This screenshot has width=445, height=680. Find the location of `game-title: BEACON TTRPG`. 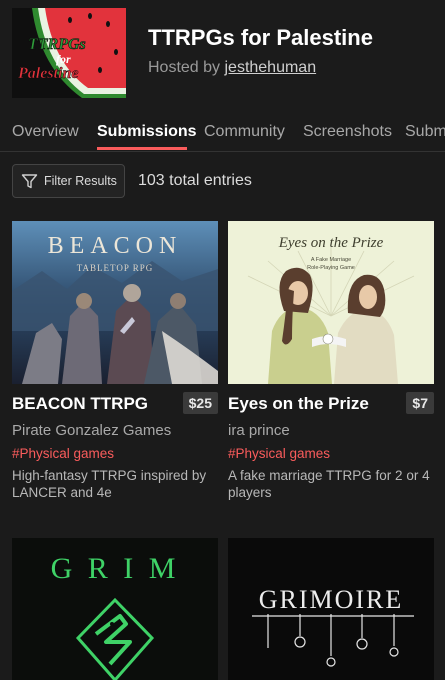

game-title: BEACON TTRPG is located at coordinates (80, 404).